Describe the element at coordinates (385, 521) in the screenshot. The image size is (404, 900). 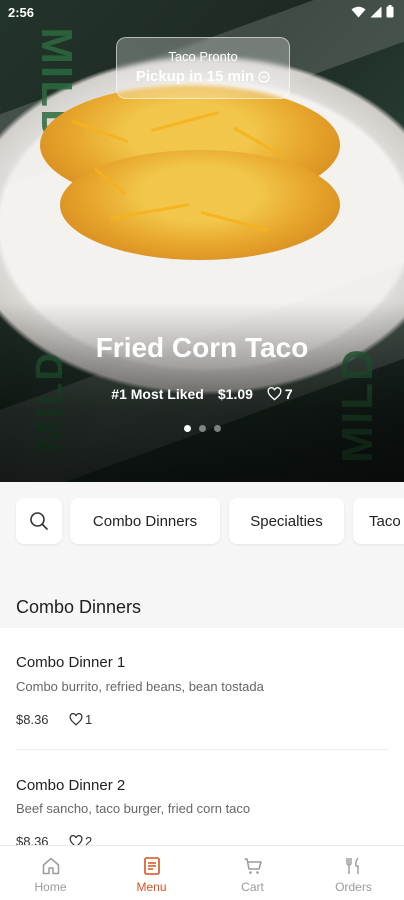
I see `category-chip-label: Taco` at that location.